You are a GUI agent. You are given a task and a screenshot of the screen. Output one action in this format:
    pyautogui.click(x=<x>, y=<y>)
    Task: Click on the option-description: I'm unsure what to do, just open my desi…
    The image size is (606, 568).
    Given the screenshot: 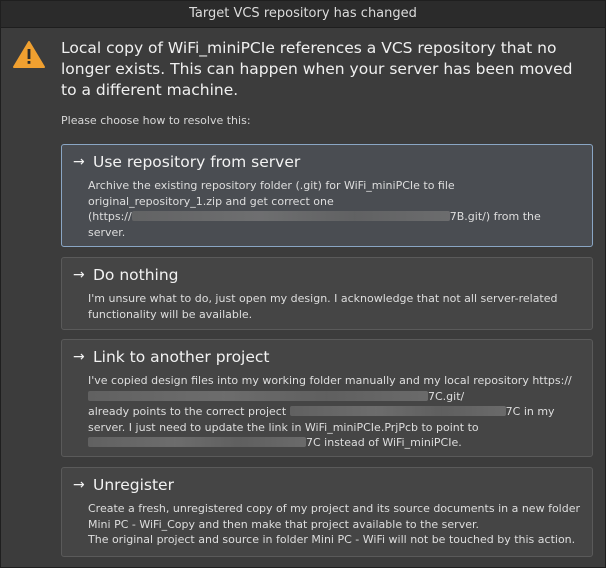 What is the action you would take?
    pyautogui.click(x=323, y=306)
    